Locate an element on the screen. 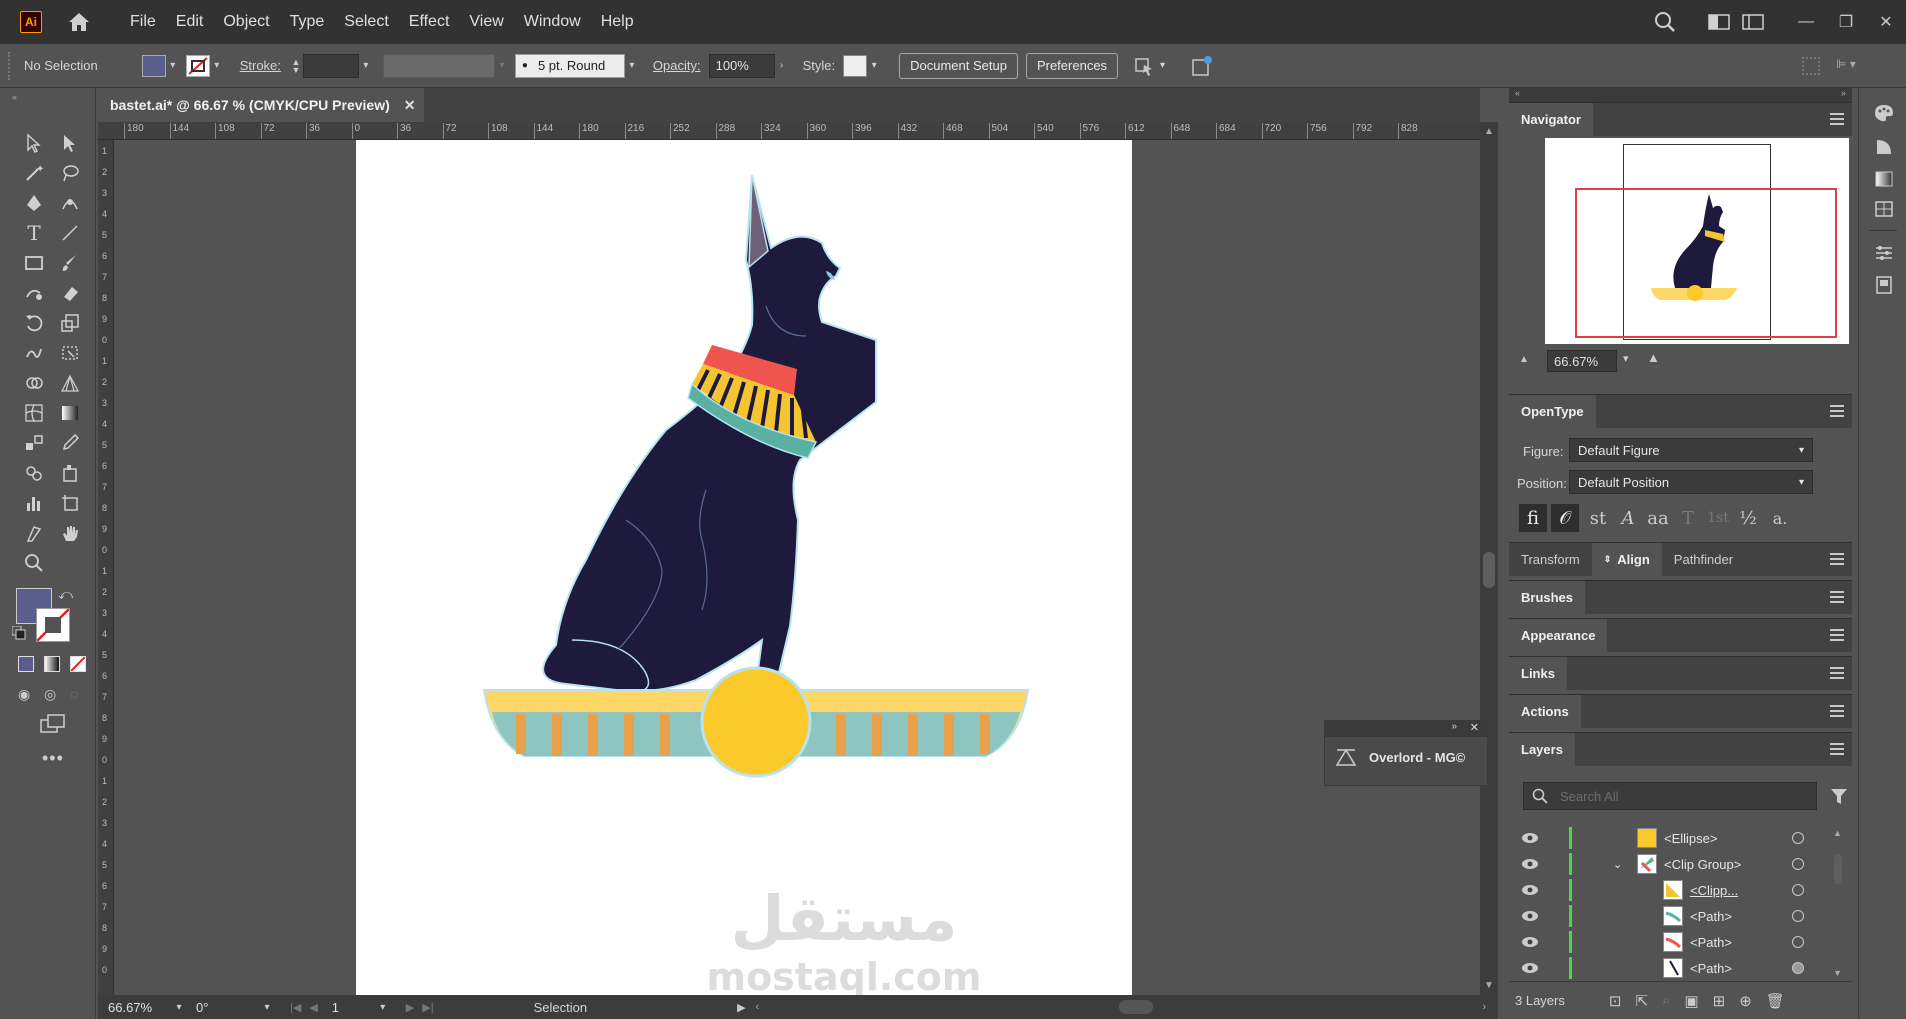 The height and width of the screenshot is (1019, 1906). fill-swatch is located at coordinates (153, 65).